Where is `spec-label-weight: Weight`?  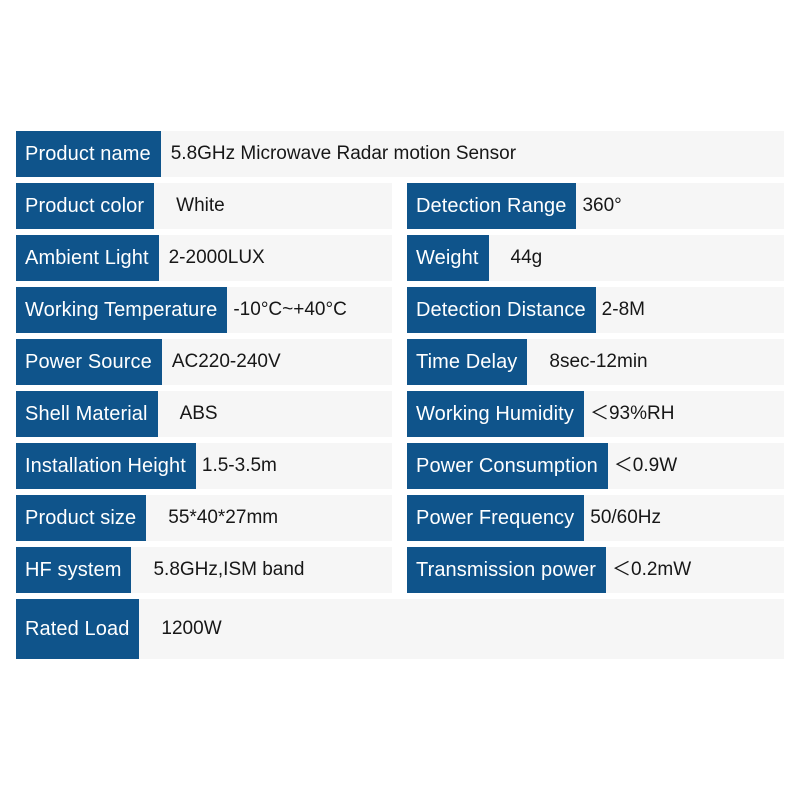
spec-label-weight: Weight is located at coordinates (448, 258).